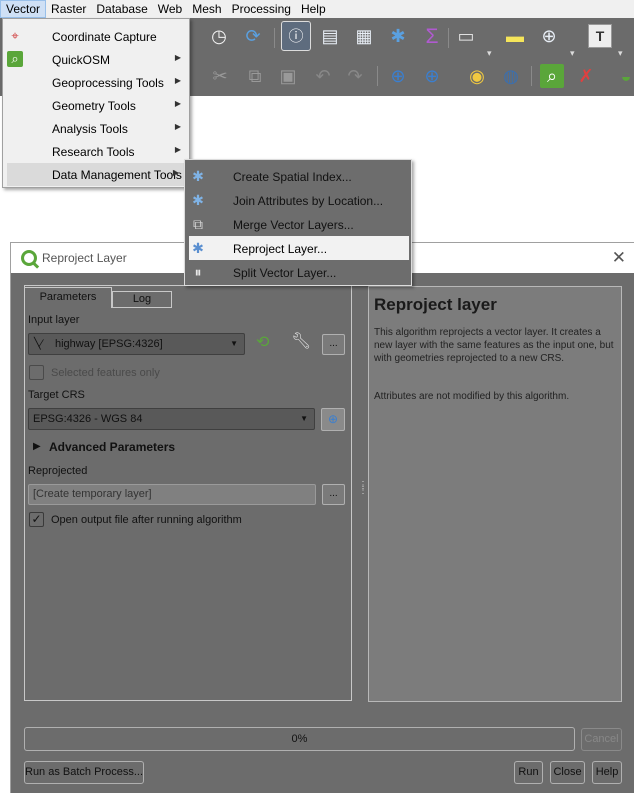 This screenshot has width=634, height=793. I want to click on menu-item-coordinate-capture: ⌖ Coordinate Capture, so click(96, 36).